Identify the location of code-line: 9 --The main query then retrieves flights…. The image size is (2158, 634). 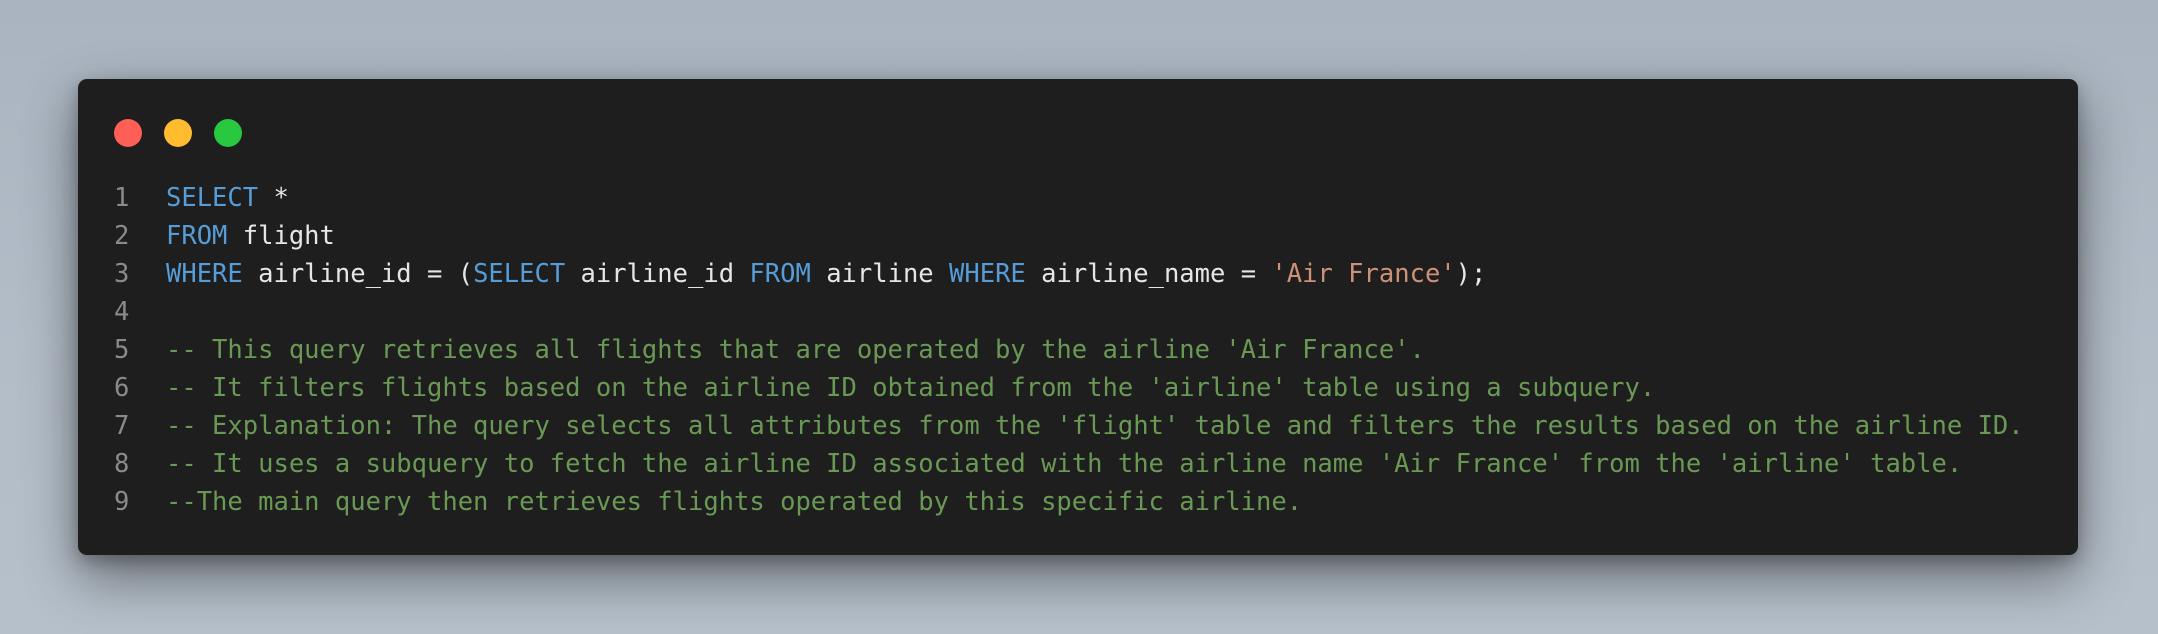
(1086, 502).